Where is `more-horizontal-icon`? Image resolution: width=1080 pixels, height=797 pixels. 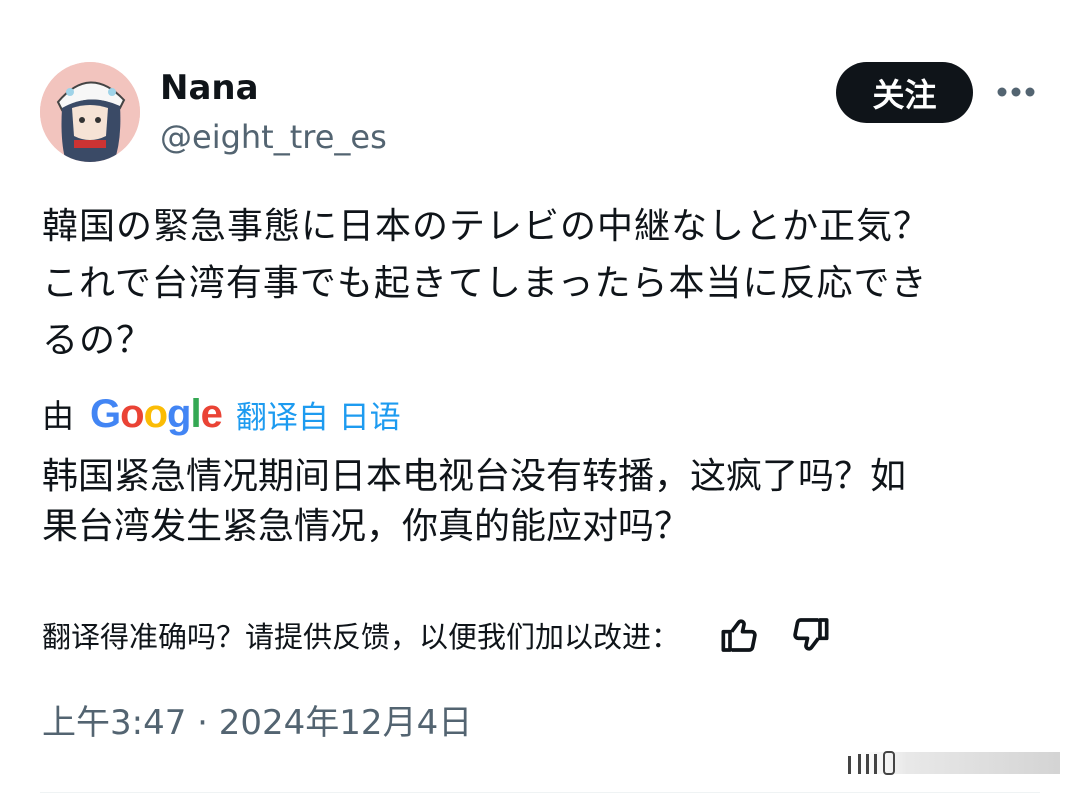 more-horizontal-icon is located at coordinates (1016, 92).